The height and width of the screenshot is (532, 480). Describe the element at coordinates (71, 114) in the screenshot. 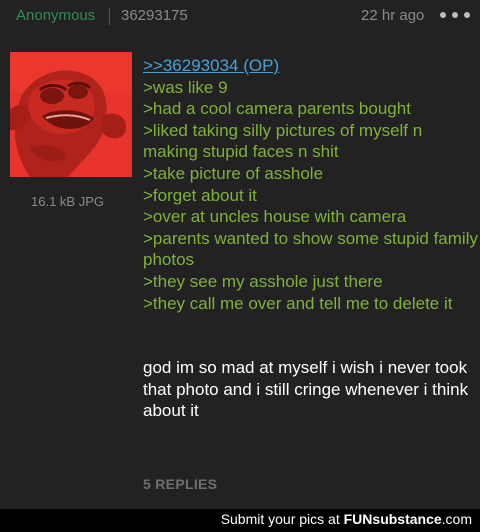

I see `post-thumbnail-image` at that location.